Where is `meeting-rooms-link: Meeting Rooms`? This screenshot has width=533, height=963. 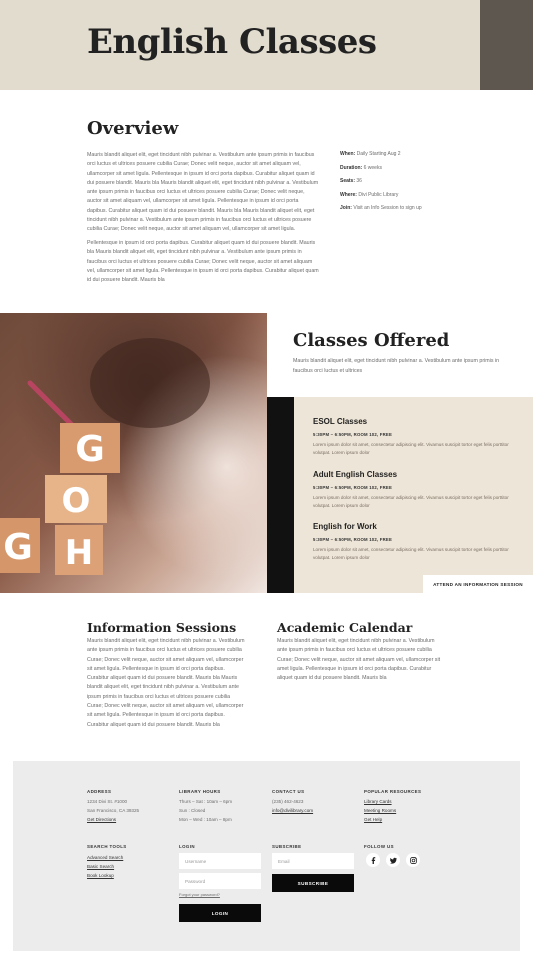
meeting-rooms-link: Meeting Rooms is located at coordinates (380, 810).